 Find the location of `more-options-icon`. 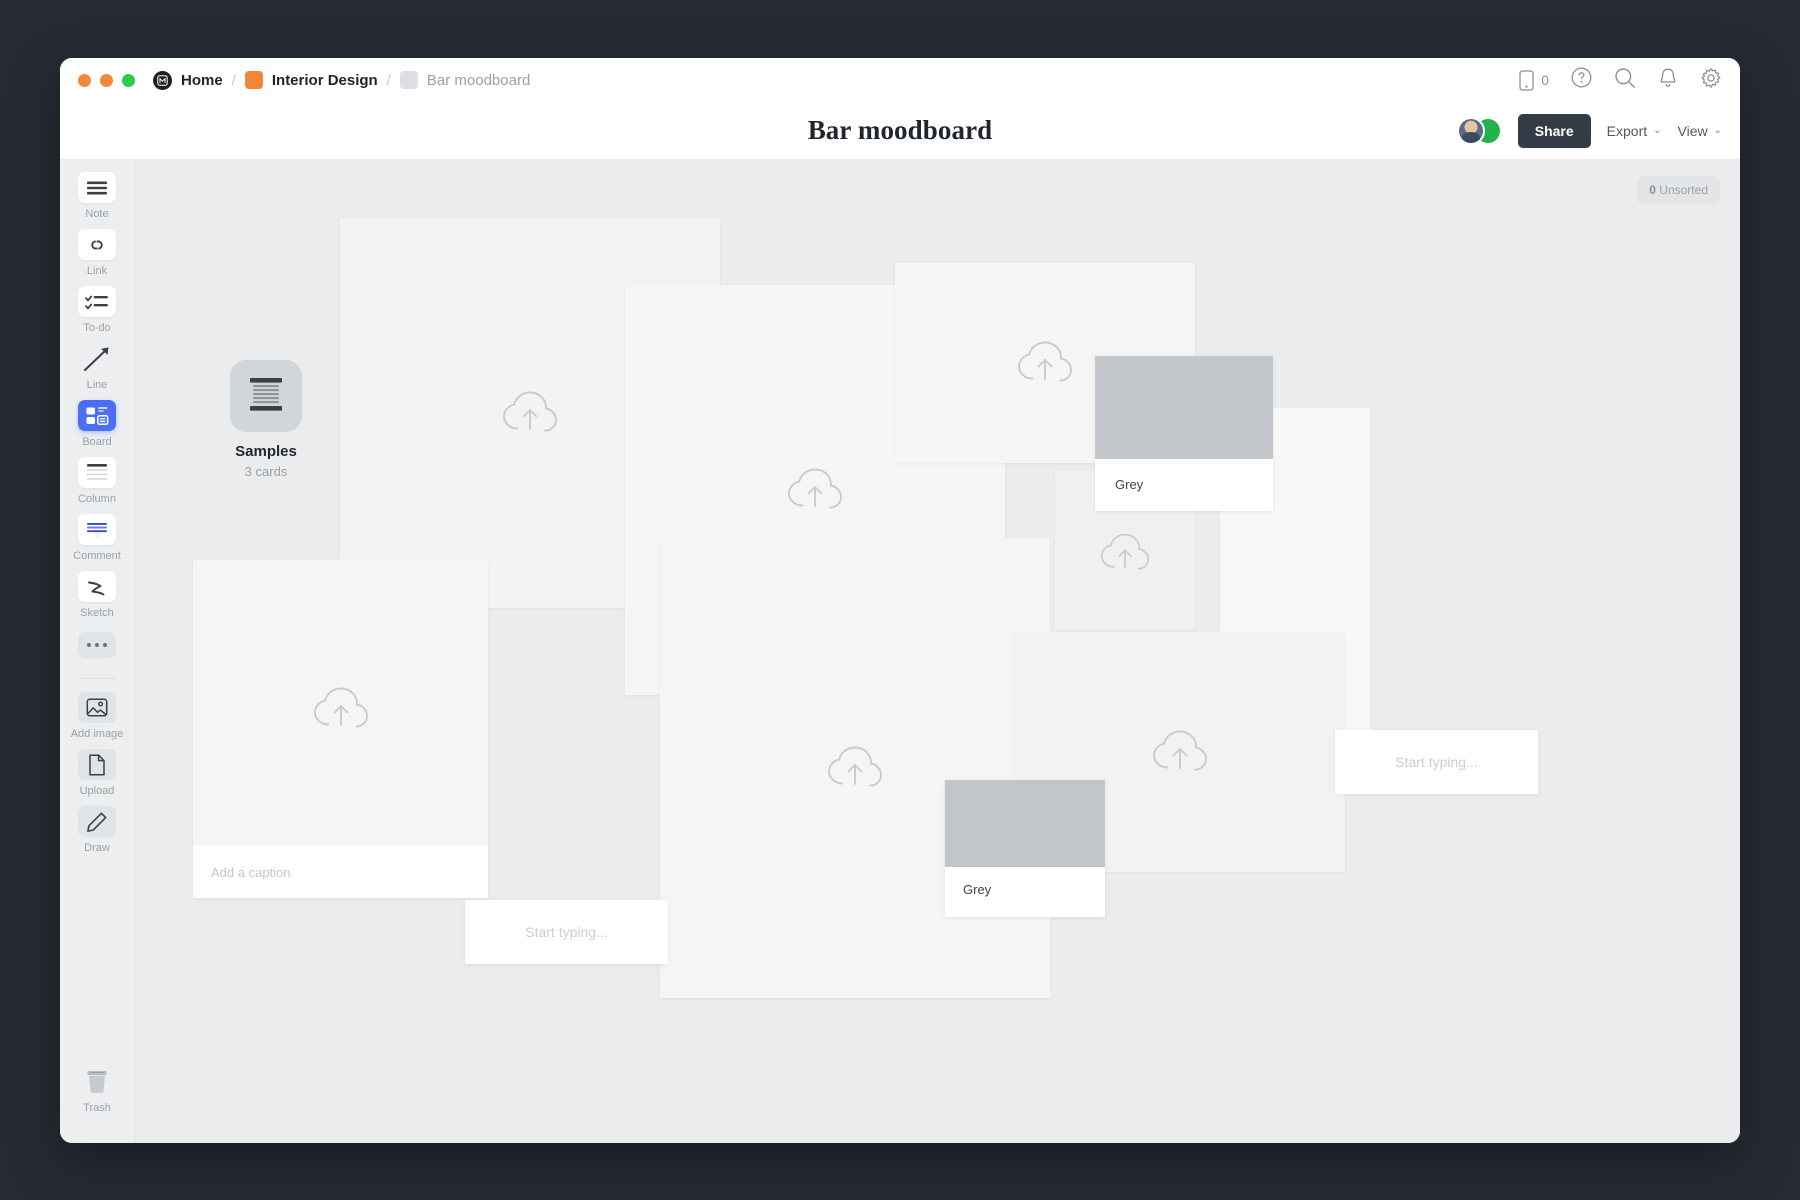

more-options-icon is located at coordinates (97, 645).